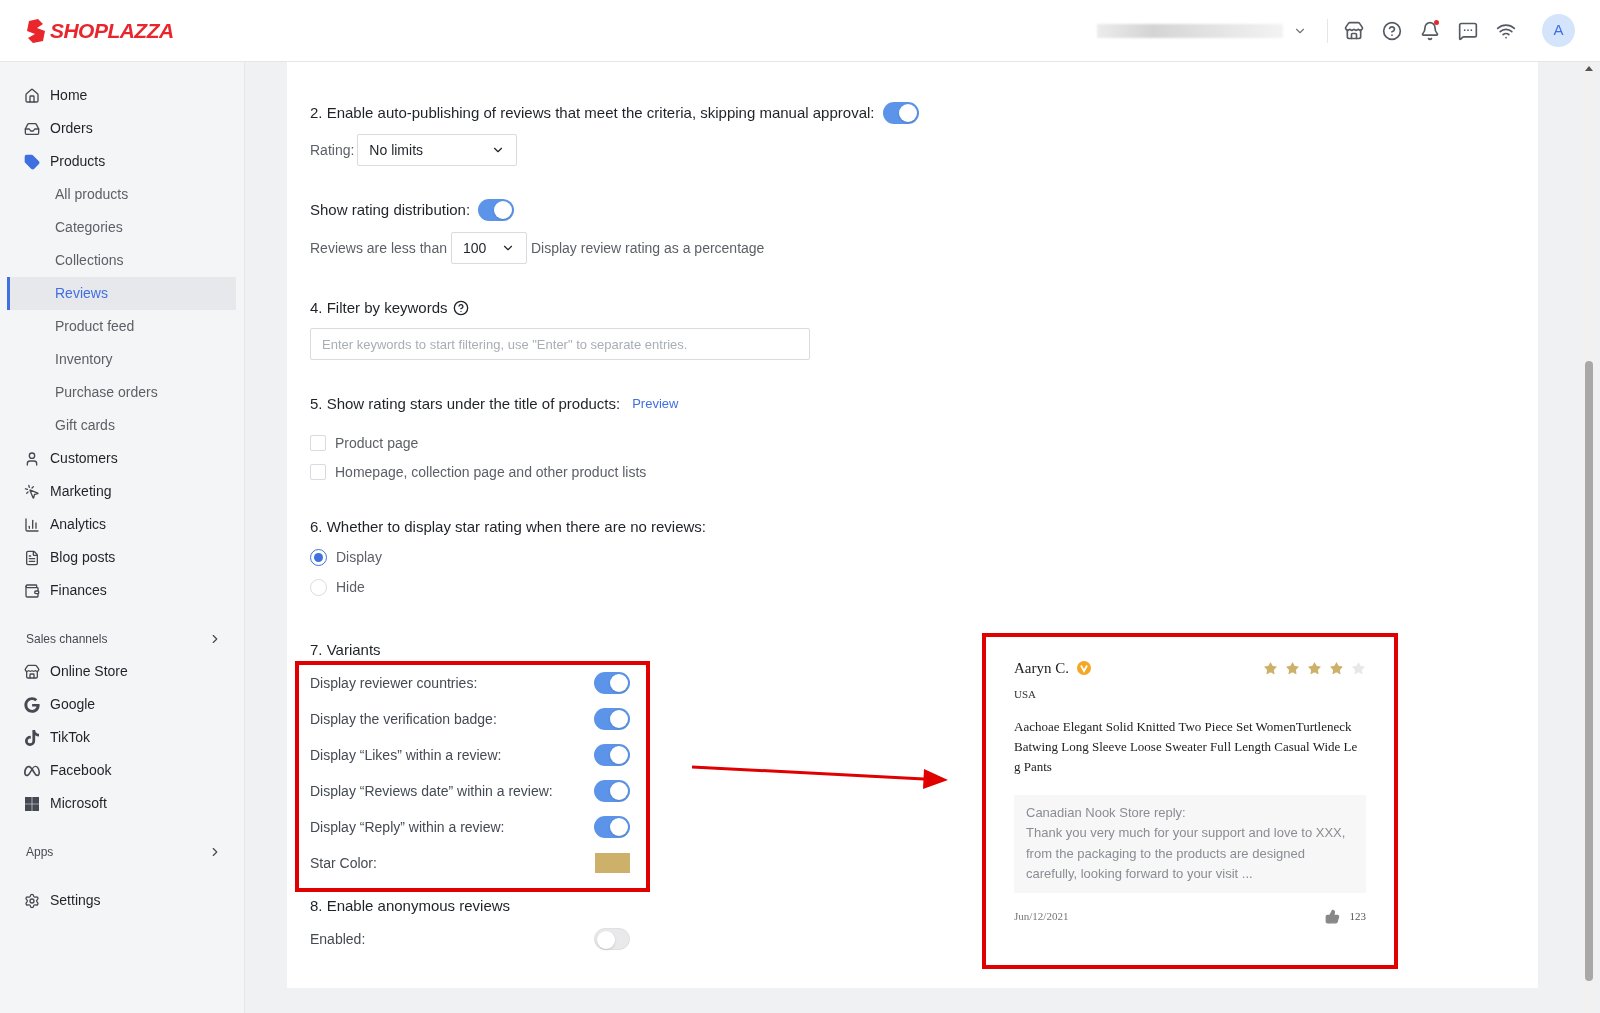 Image resolution: width=1600 pixels, height=1013 pixels. What do you see at coordinates (122, 260) in the screenshot?
I see `sidebar-item: Collections` at bounding box center [122, 260].